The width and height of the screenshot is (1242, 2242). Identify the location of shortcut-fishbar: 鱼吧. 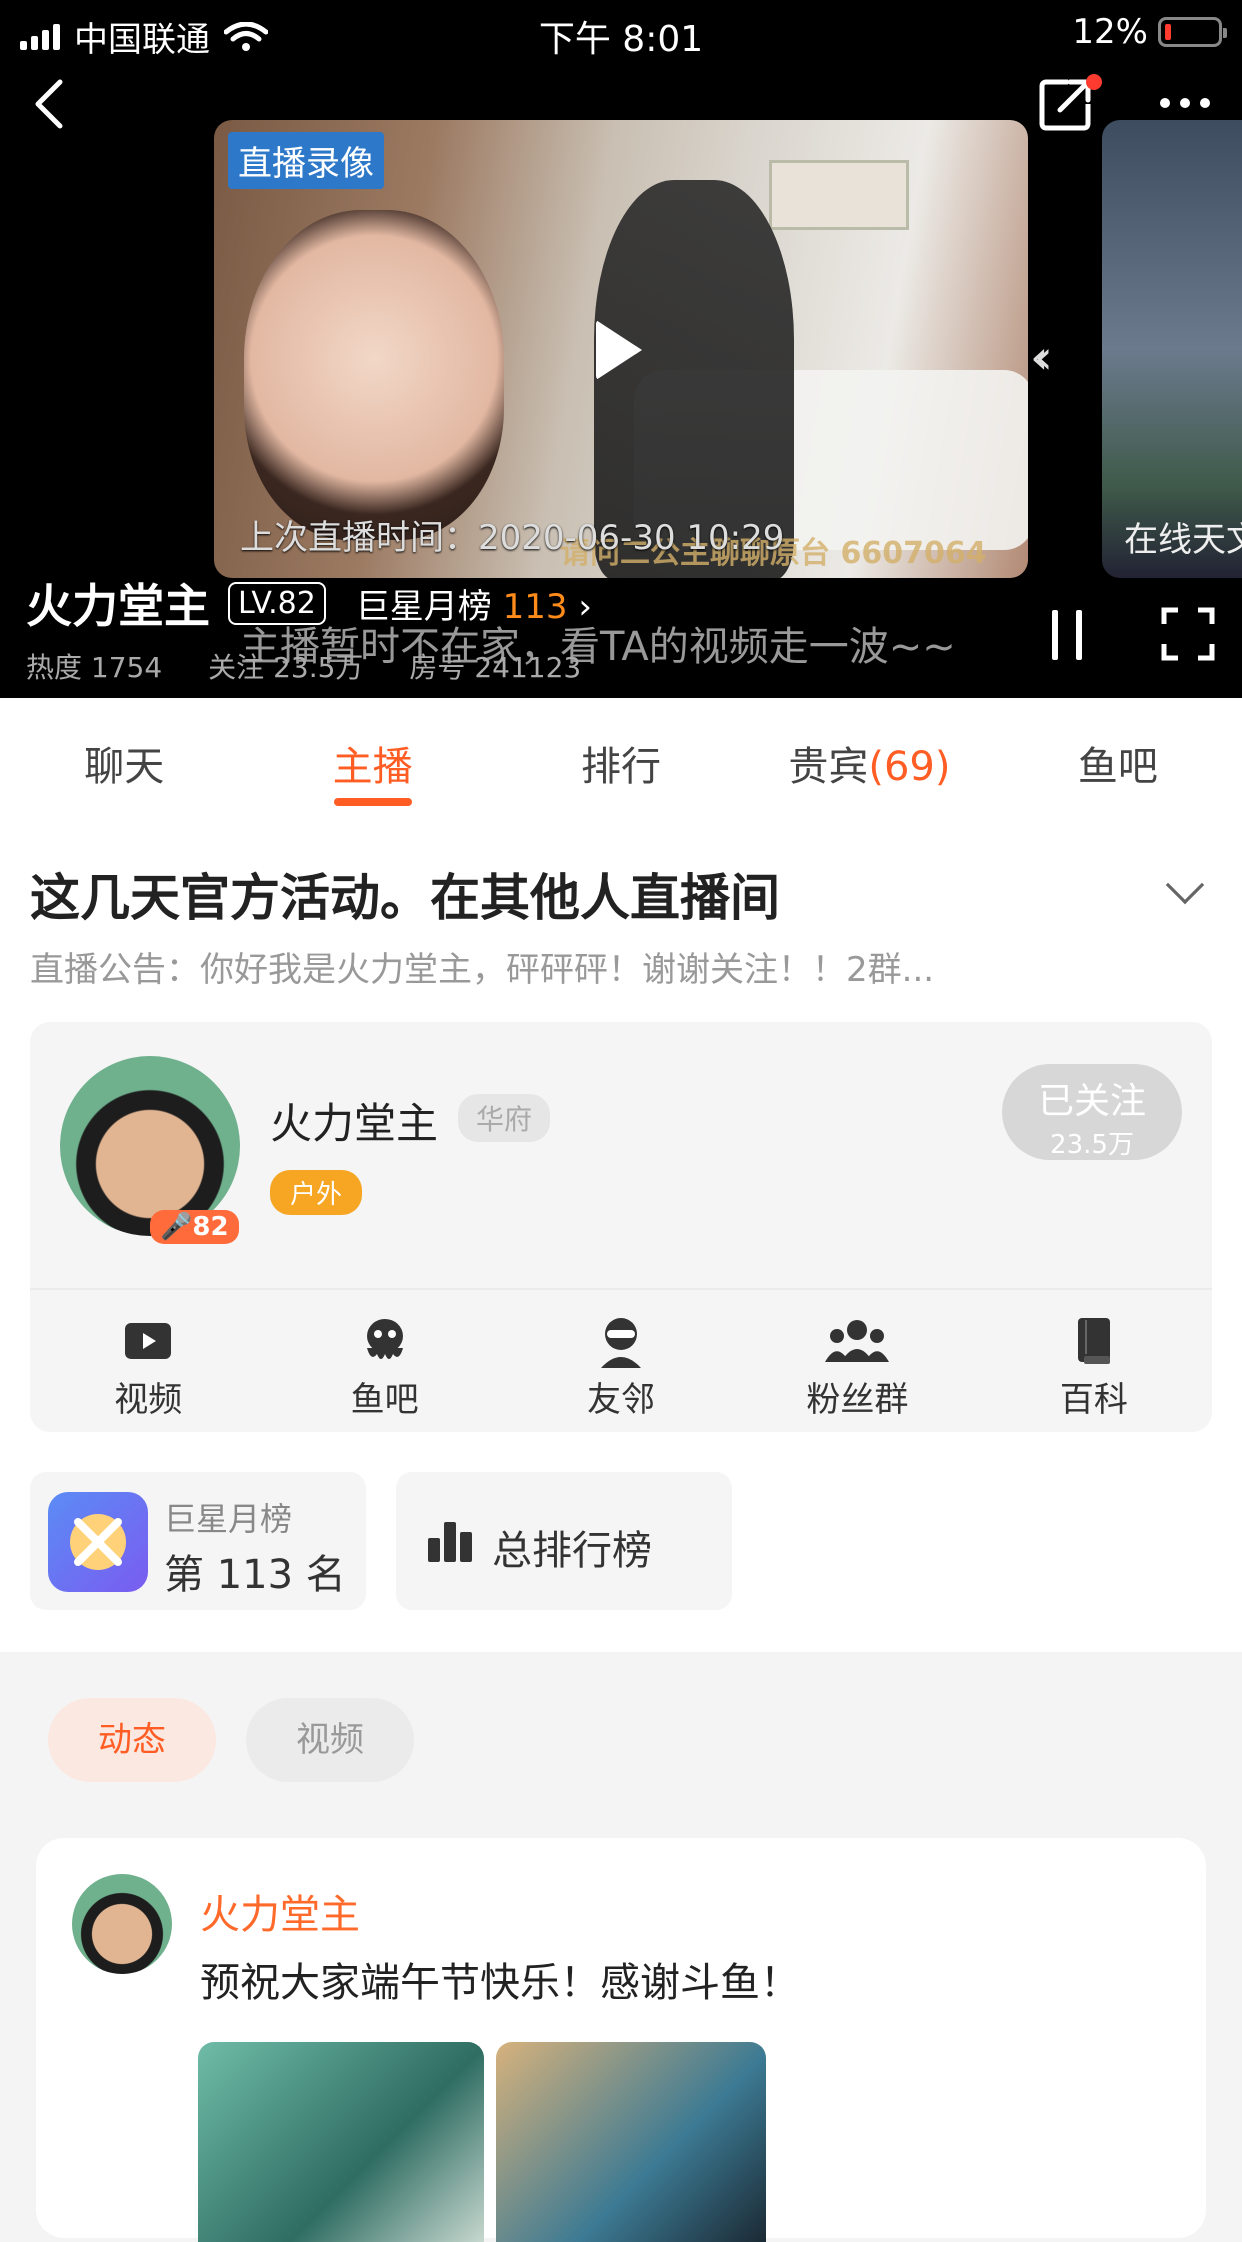
(384, 1365).